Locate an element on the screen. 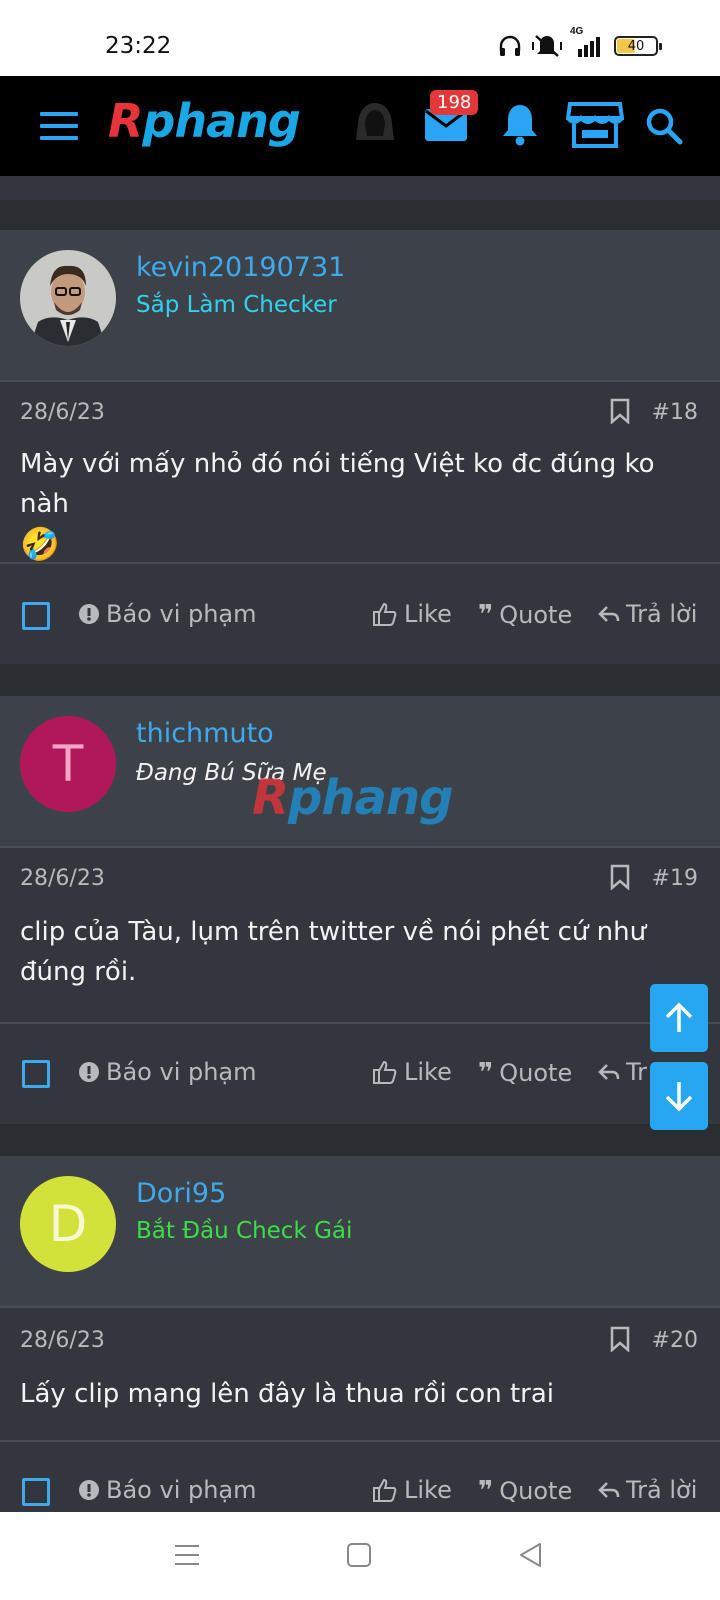 Image resolution: width=720 pixels, height=1600 pixels. watermark-logo: Rphang is located at coordinates (352, 798).